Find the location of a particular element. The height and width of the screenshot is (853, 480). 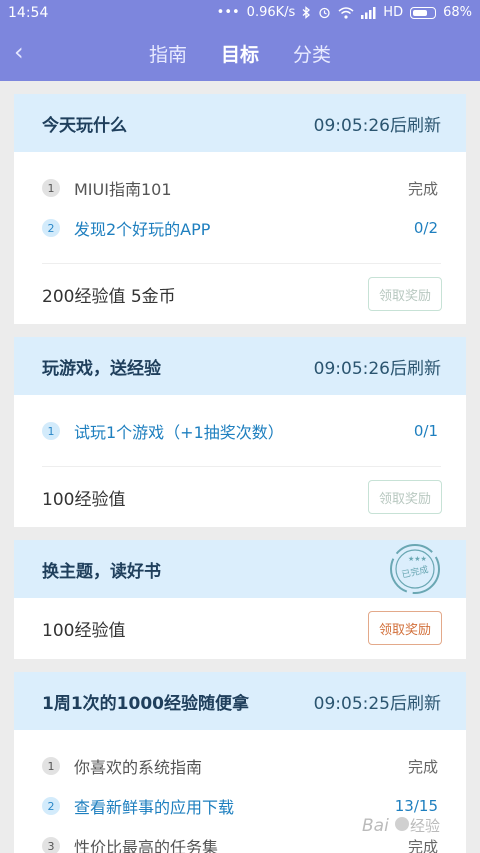

status-bar: 14:54 ••• 0.96K/s HD 68% is located at coordinates (240, 12).